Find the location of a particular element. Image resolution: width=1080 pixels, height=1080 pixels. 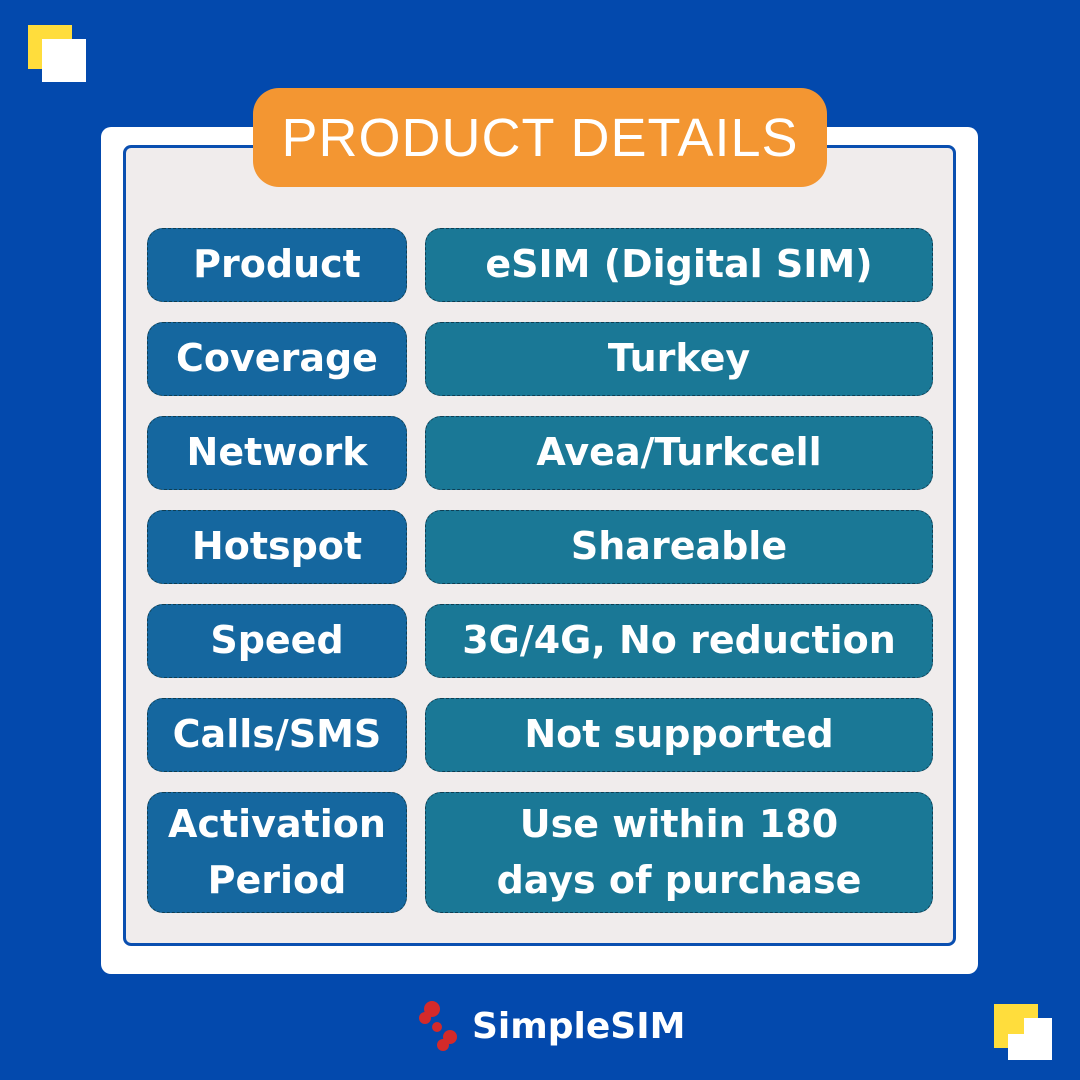

row-label: Speed is located at coordinates (277, 641).